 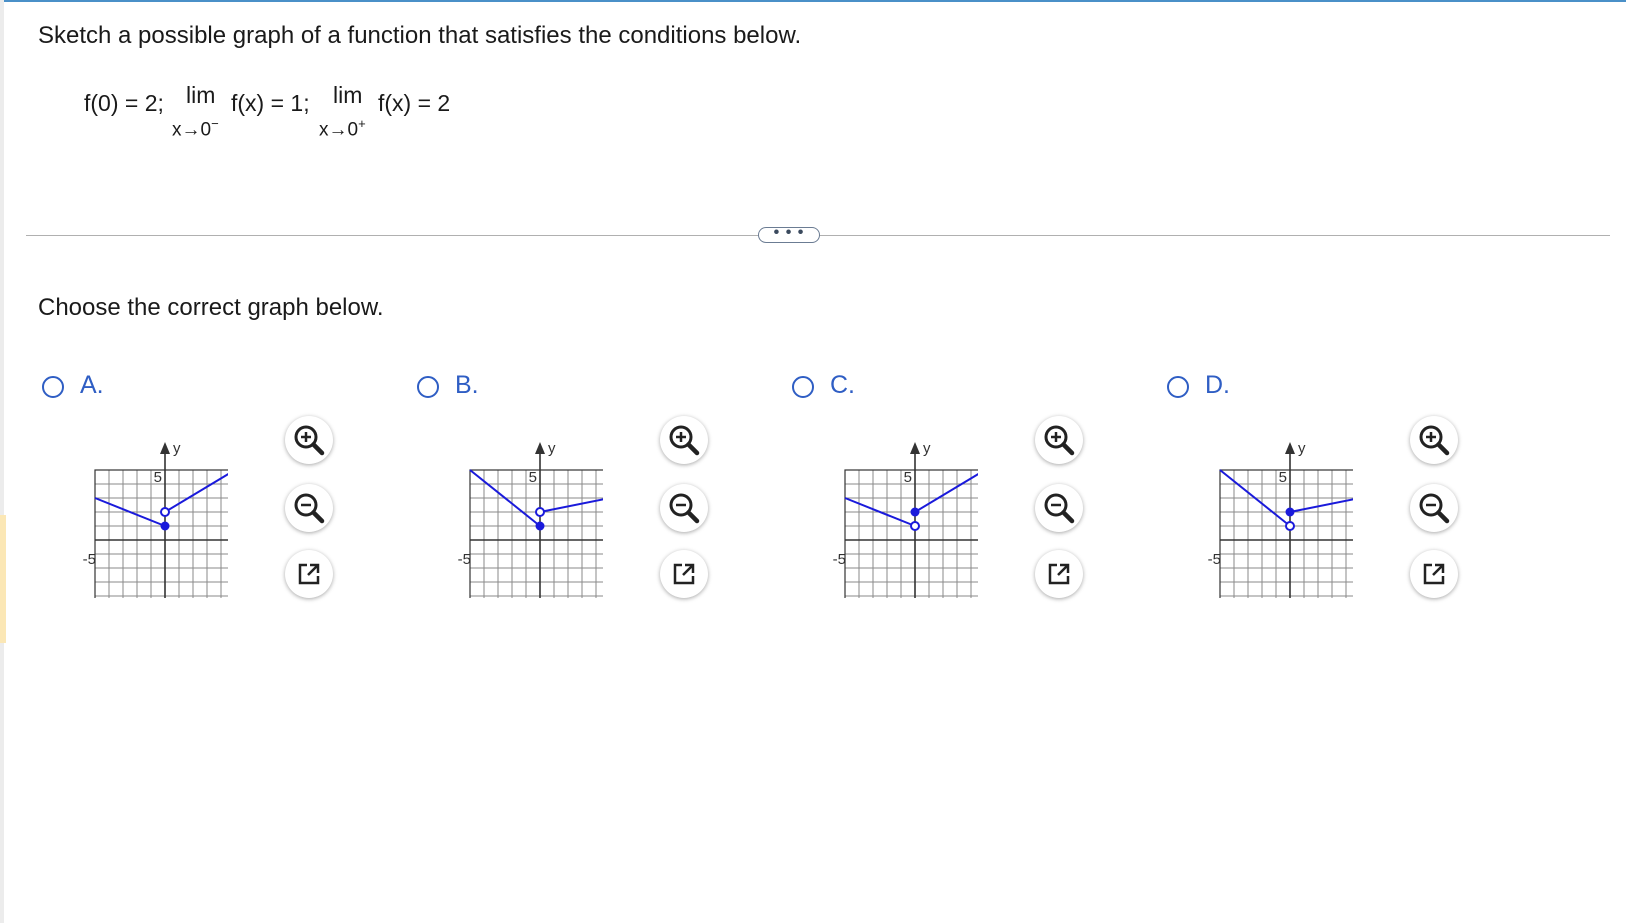 I want to click on limit-right-subscript: x→0+, so click(x=342, y=128).